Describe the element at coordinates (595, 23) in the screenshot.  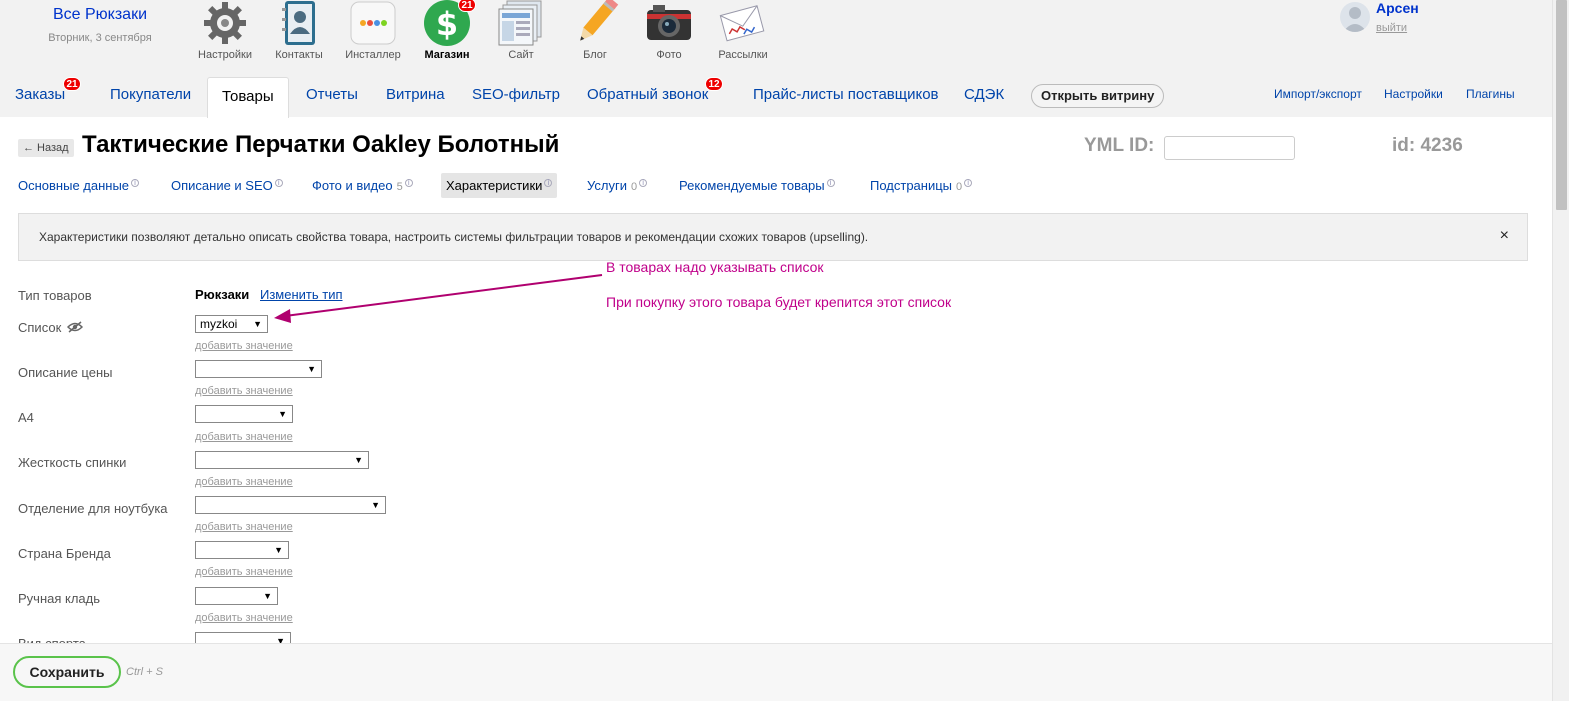
I see `pencil-icon` at that location.